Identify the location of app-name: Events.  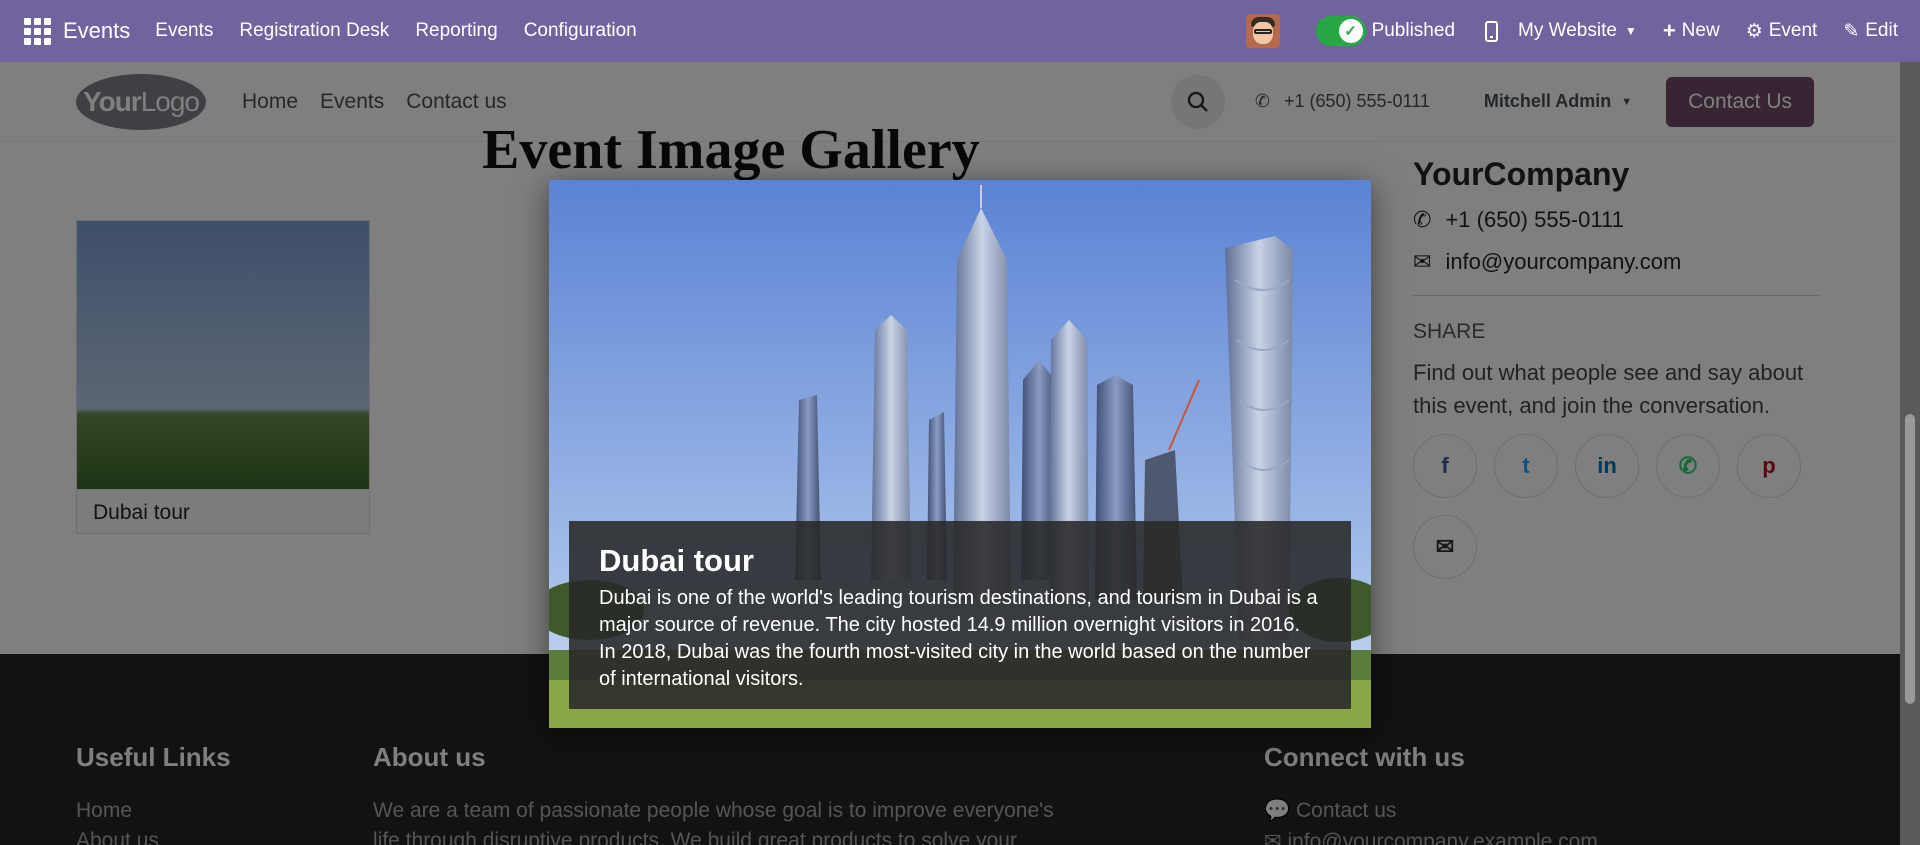
(96, 31).